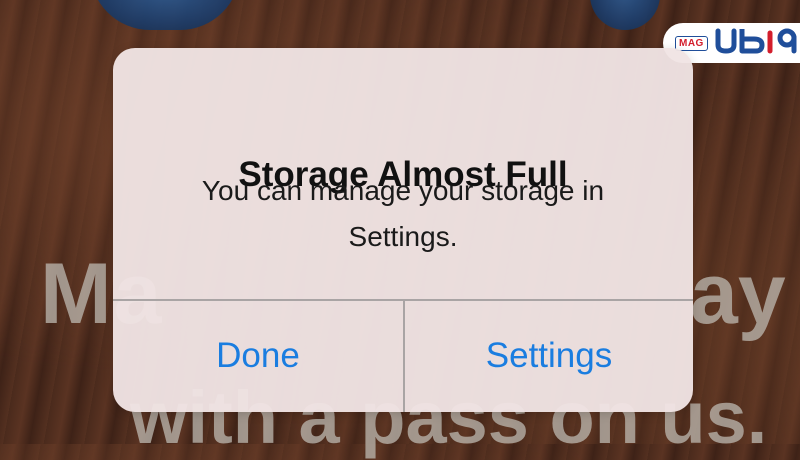 This screenshot has height=460, width=800. What do you see at coordinates (549, 356) in the screenshot?
I see `settings-button: Settings` at bounding box center [549, 356].